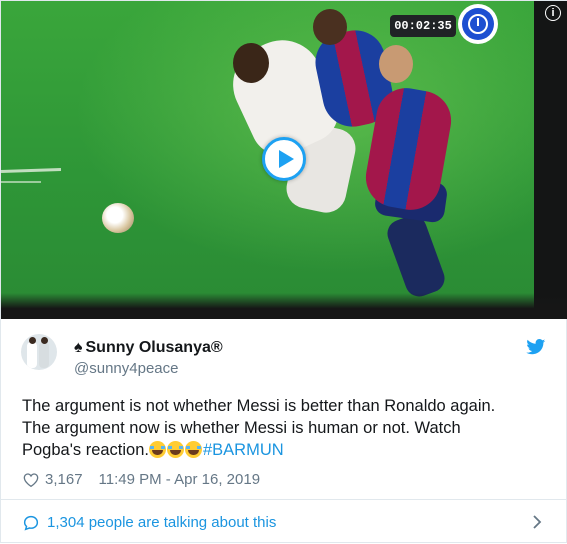 The width and height of the screenshot is (567, 544). Describe the element at coordinates (21, 182) in the screenshot. I see `pitch-line` at that location.